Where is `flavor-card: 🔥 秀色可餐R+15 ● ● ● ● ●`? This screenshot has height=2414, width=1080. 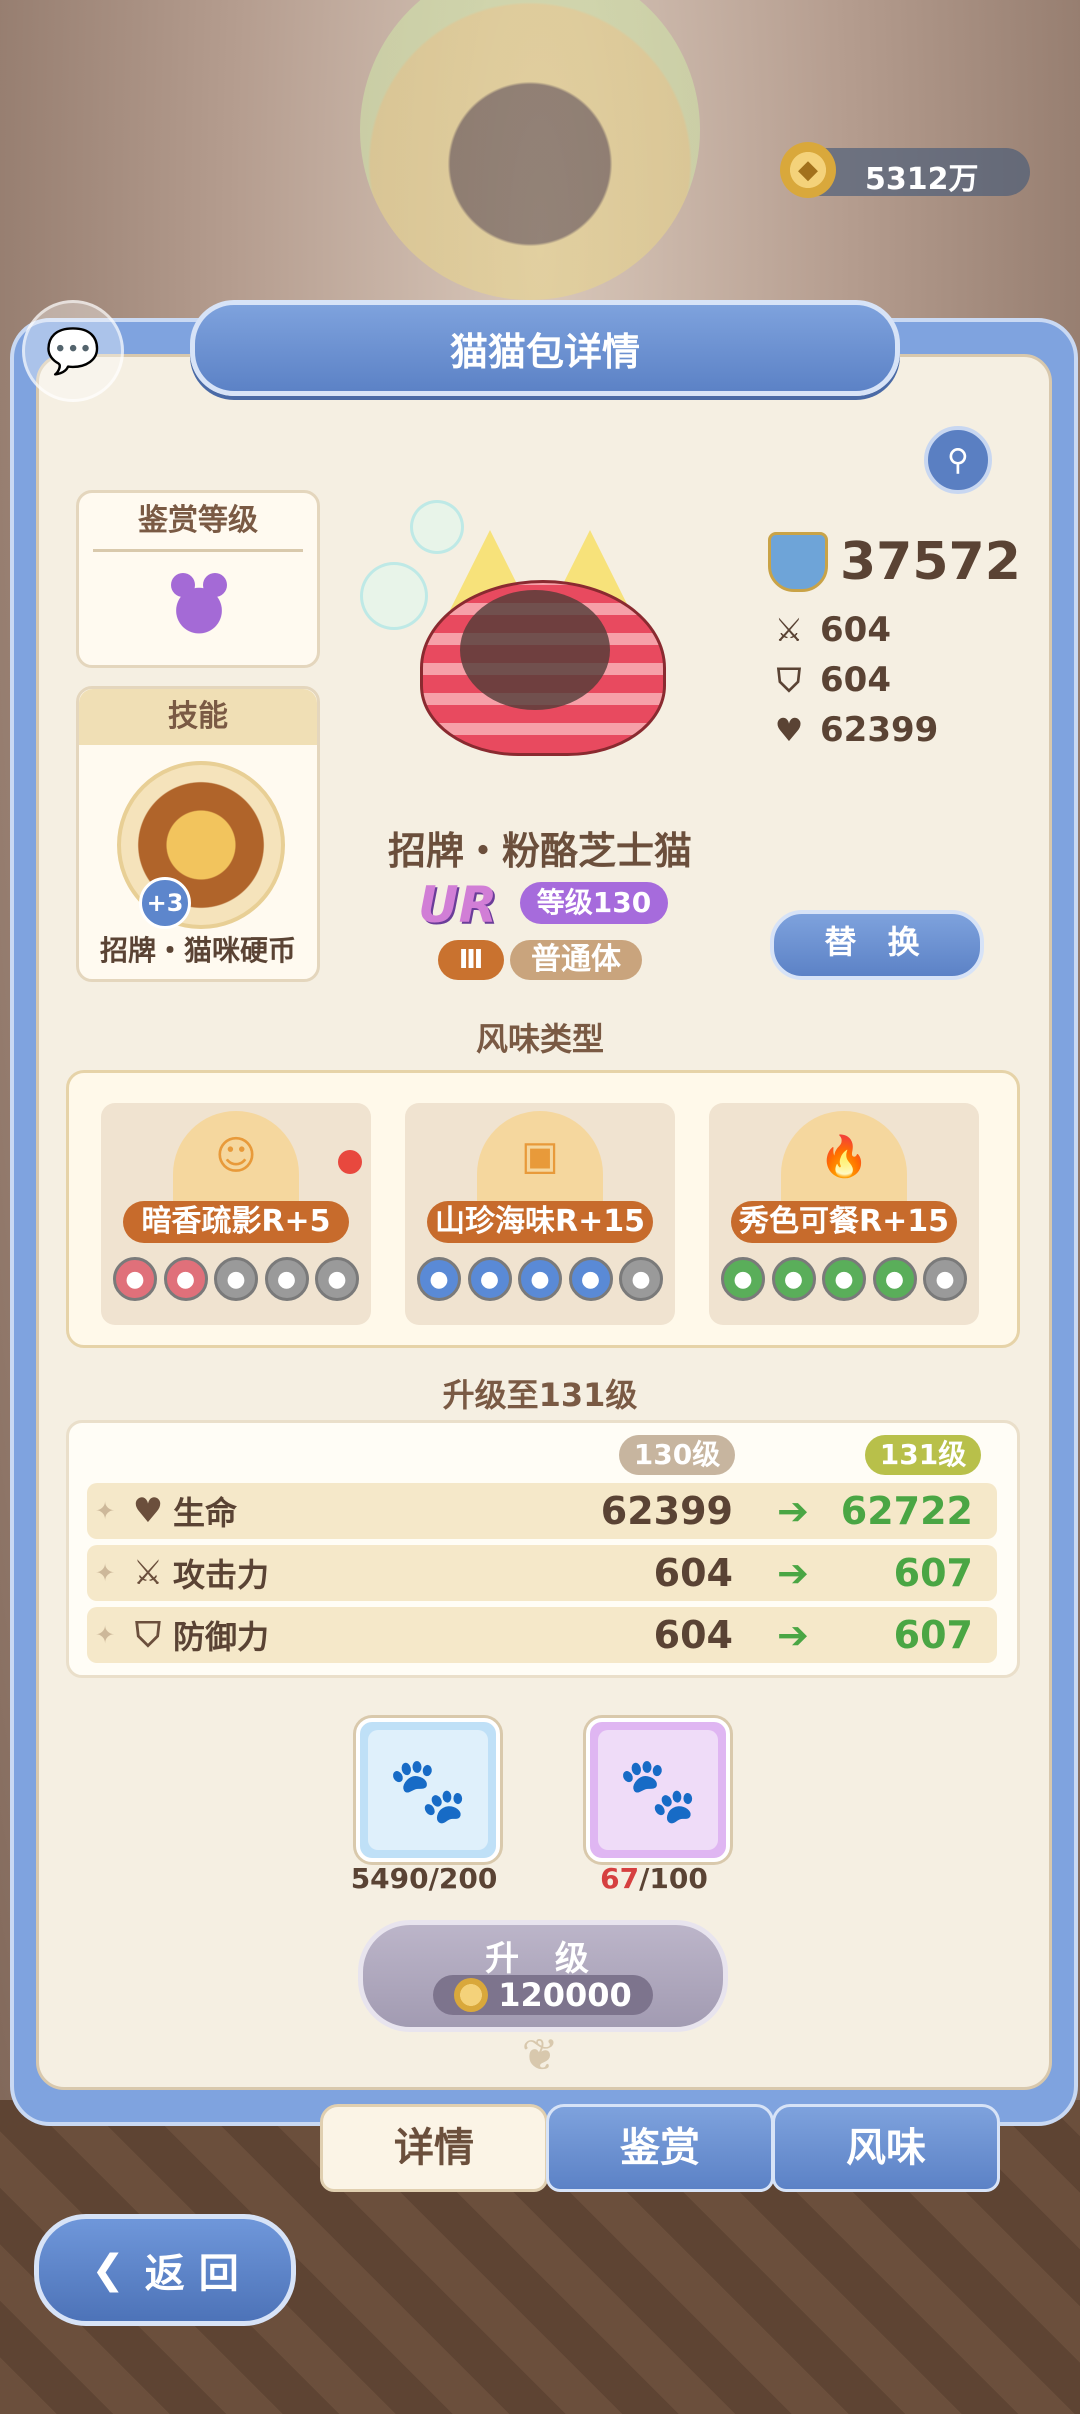 flavor-card: 🔥 秀色可餐R+15 ● ● ● ● ● is located at coordinates (844, 1214).